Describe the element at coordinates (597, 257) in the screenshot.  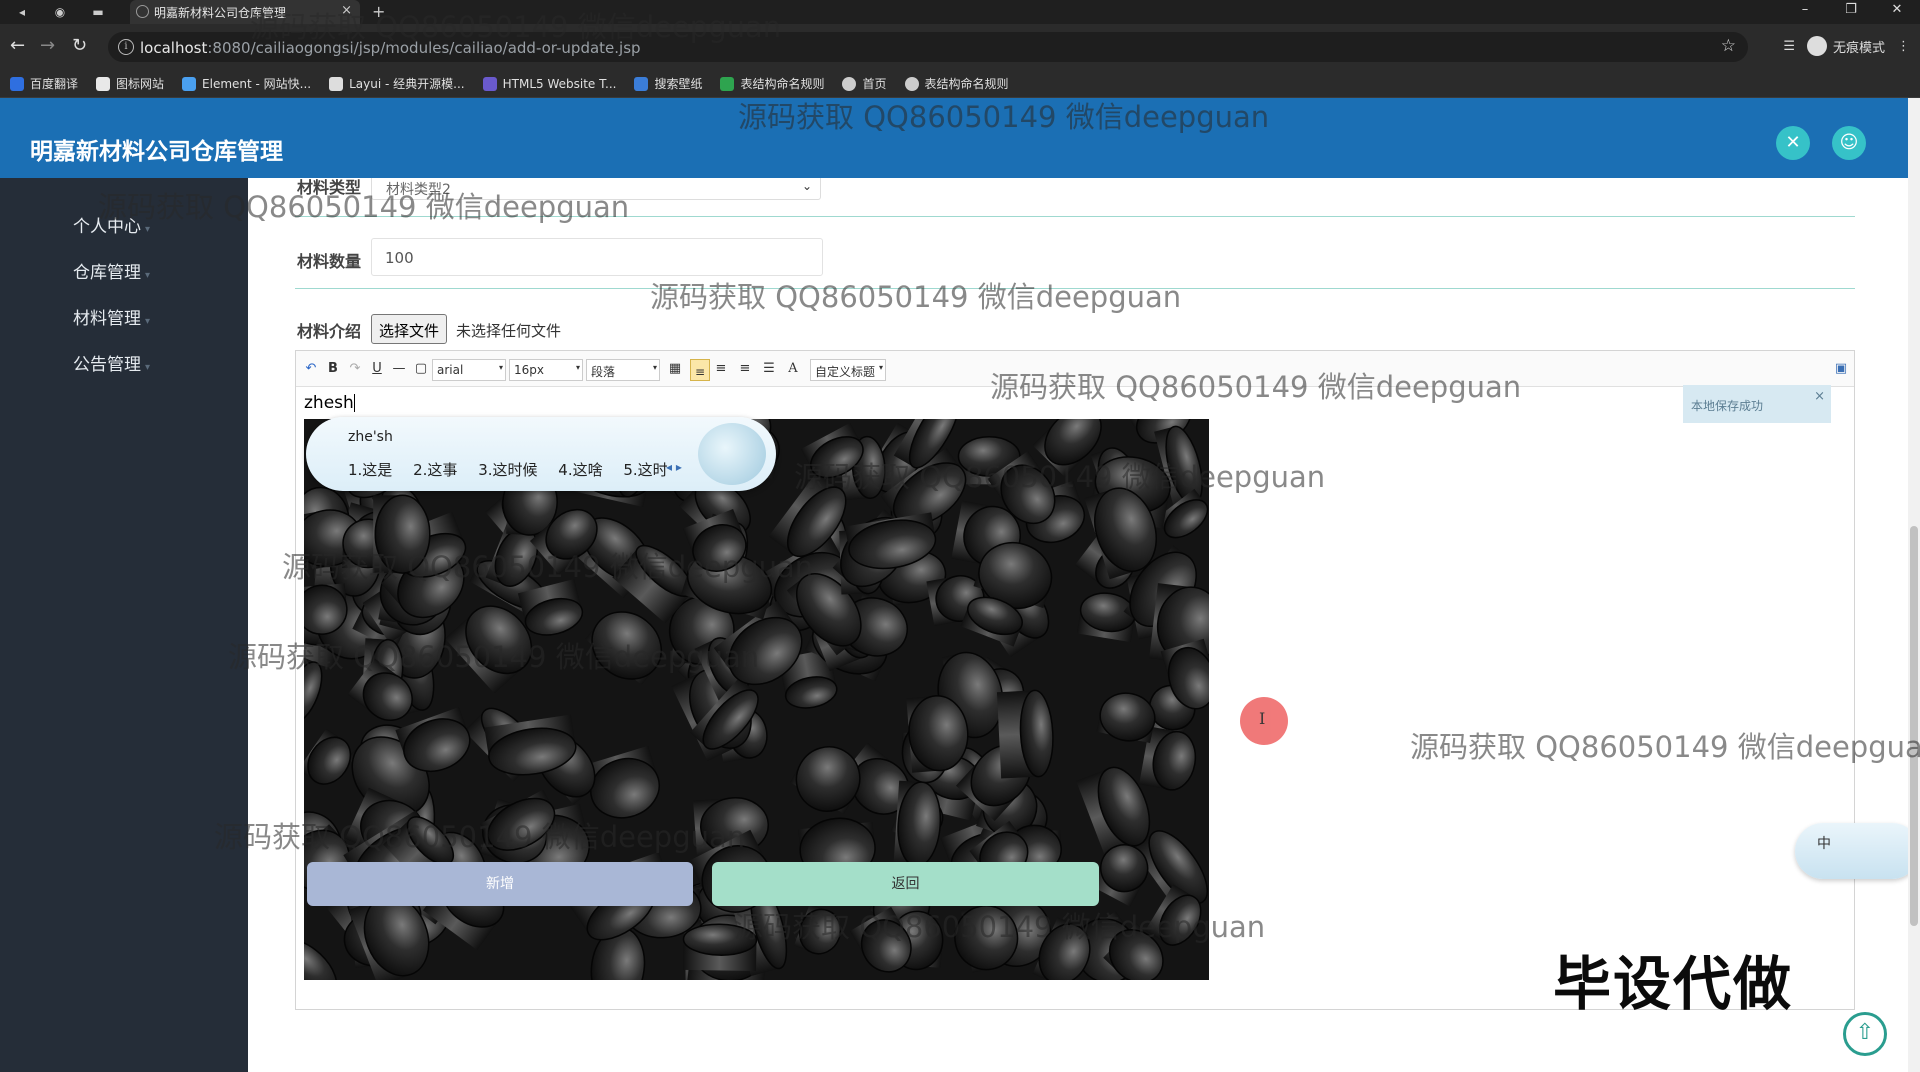
I see `material-qty-input: 100` at that location.